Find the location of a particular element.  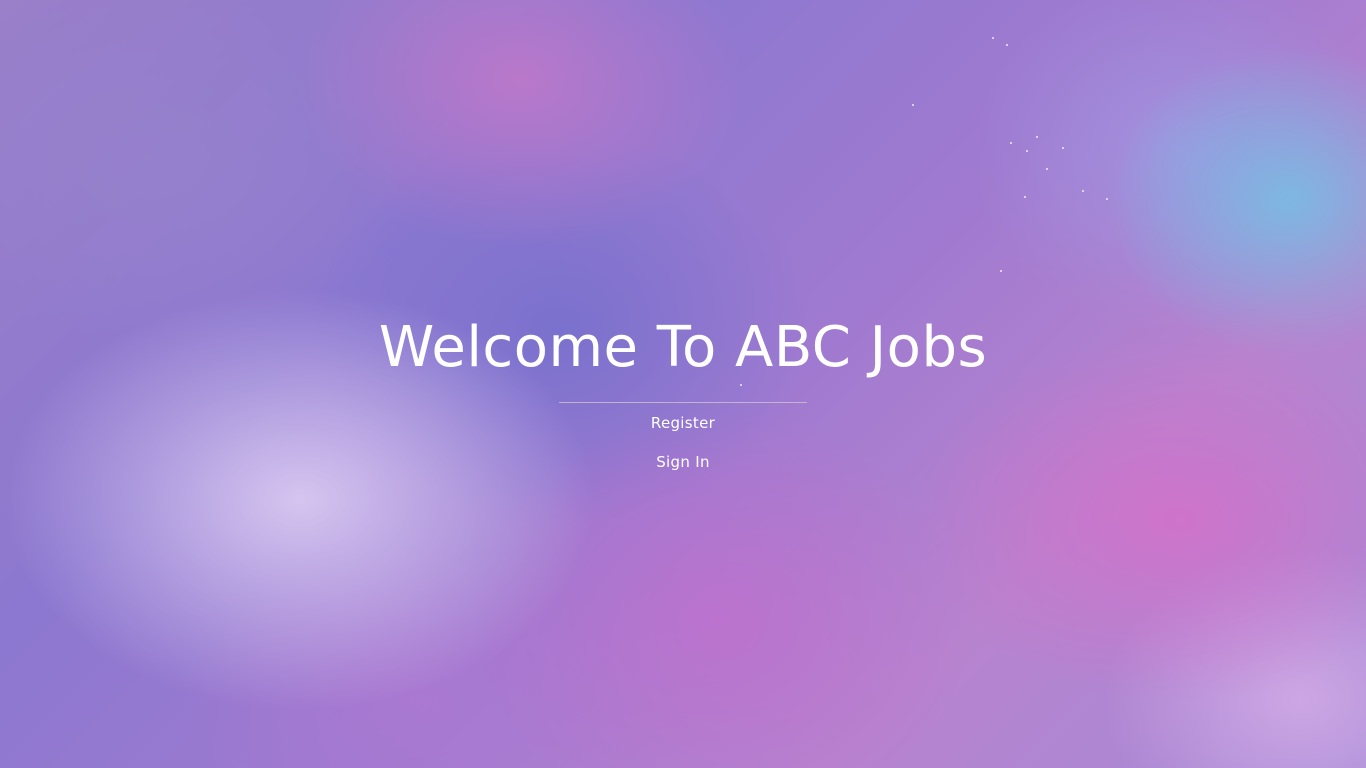

title-divider is located at coordinates (683, 402).